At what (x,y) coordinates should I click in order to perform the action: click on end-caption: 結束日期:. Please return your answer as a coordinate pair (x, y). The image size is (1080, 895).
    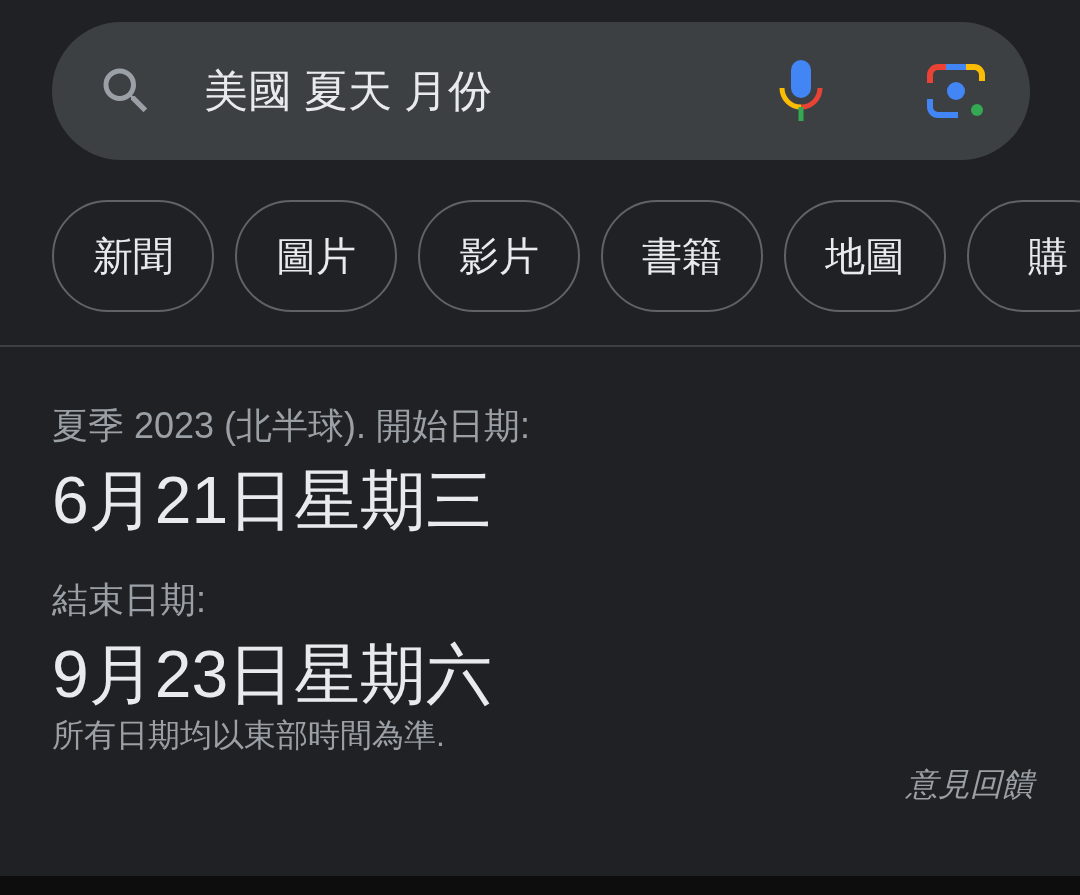
    Looking at the image, I should click on (129, 600).